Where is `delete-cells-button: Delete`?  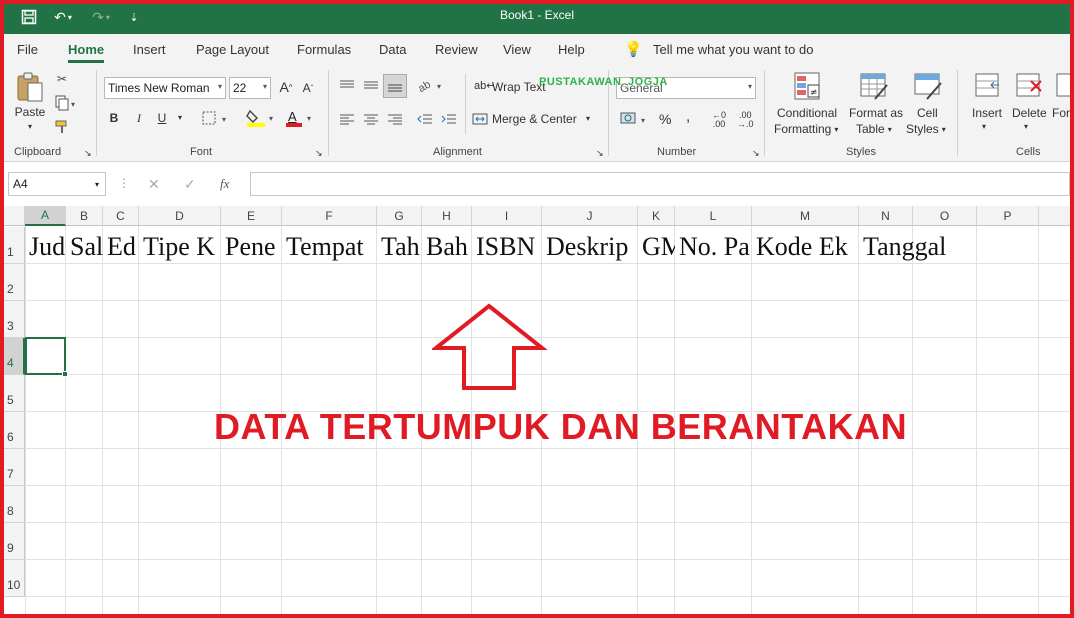 delete-cells-button: Delete is located at coordinates (1029, 113).